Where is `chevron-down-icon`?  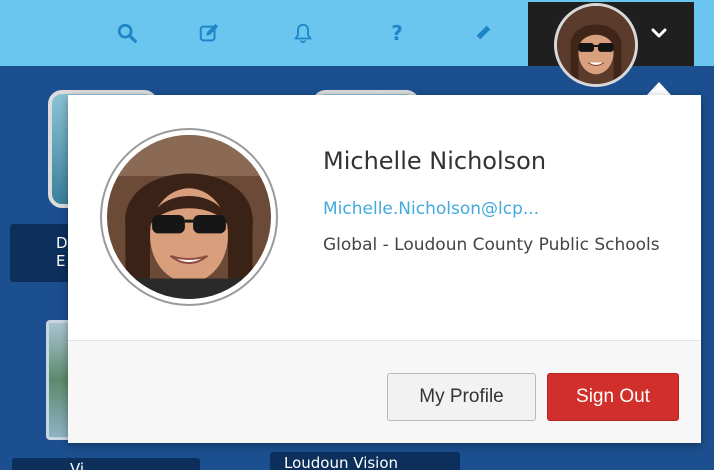 chevron-down-icon is located at coordinates (659, 33).